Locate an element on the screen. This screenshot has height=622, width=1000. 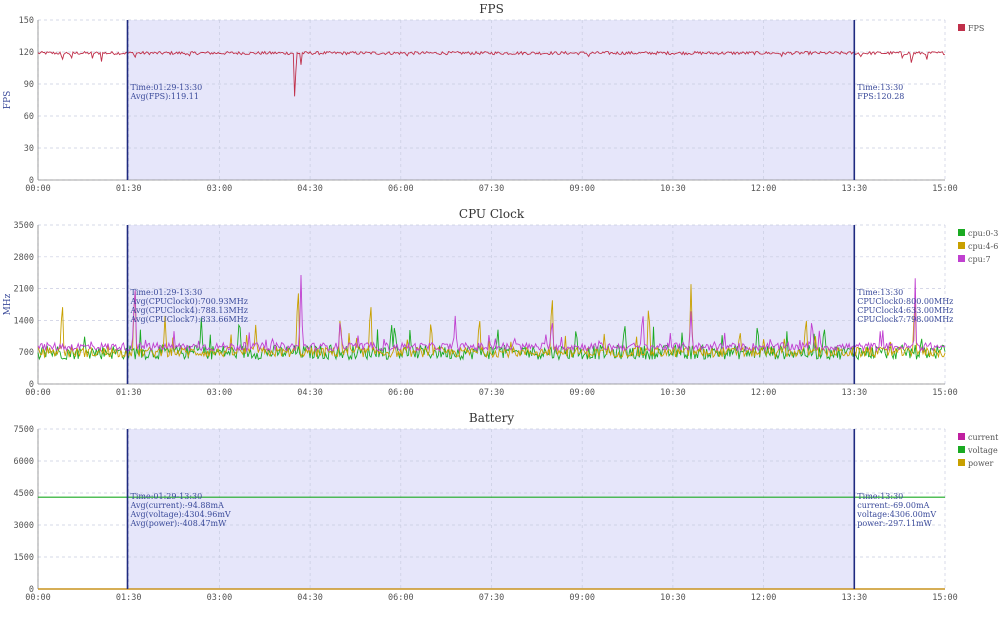
annotation-right: power:-297.11mW is located at coordinates (894, 523).